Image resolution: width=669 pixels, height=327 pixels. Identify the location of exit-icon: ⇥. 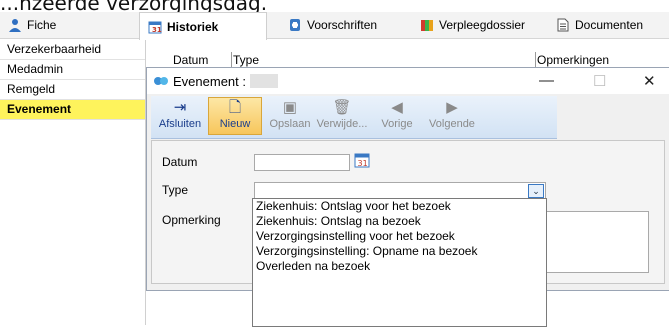
(180, 107).